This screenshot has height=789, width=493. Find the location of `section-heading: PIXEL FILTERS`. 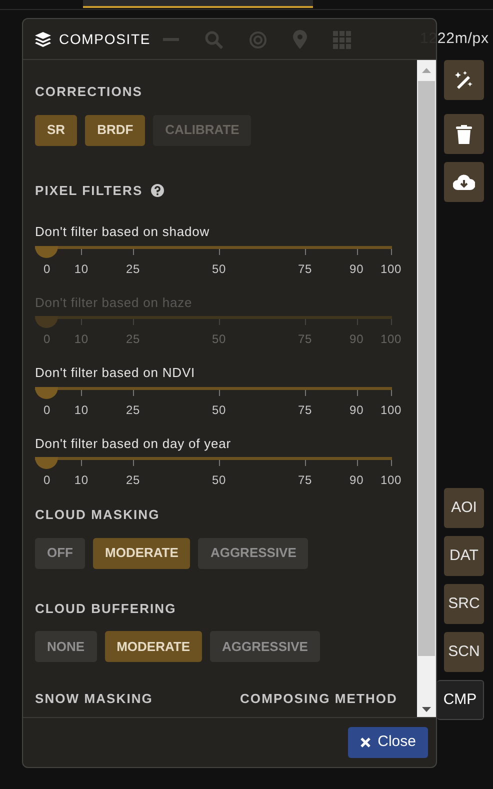

section-heading: PIXEL FILTERS is located at coordinates (89, 191).